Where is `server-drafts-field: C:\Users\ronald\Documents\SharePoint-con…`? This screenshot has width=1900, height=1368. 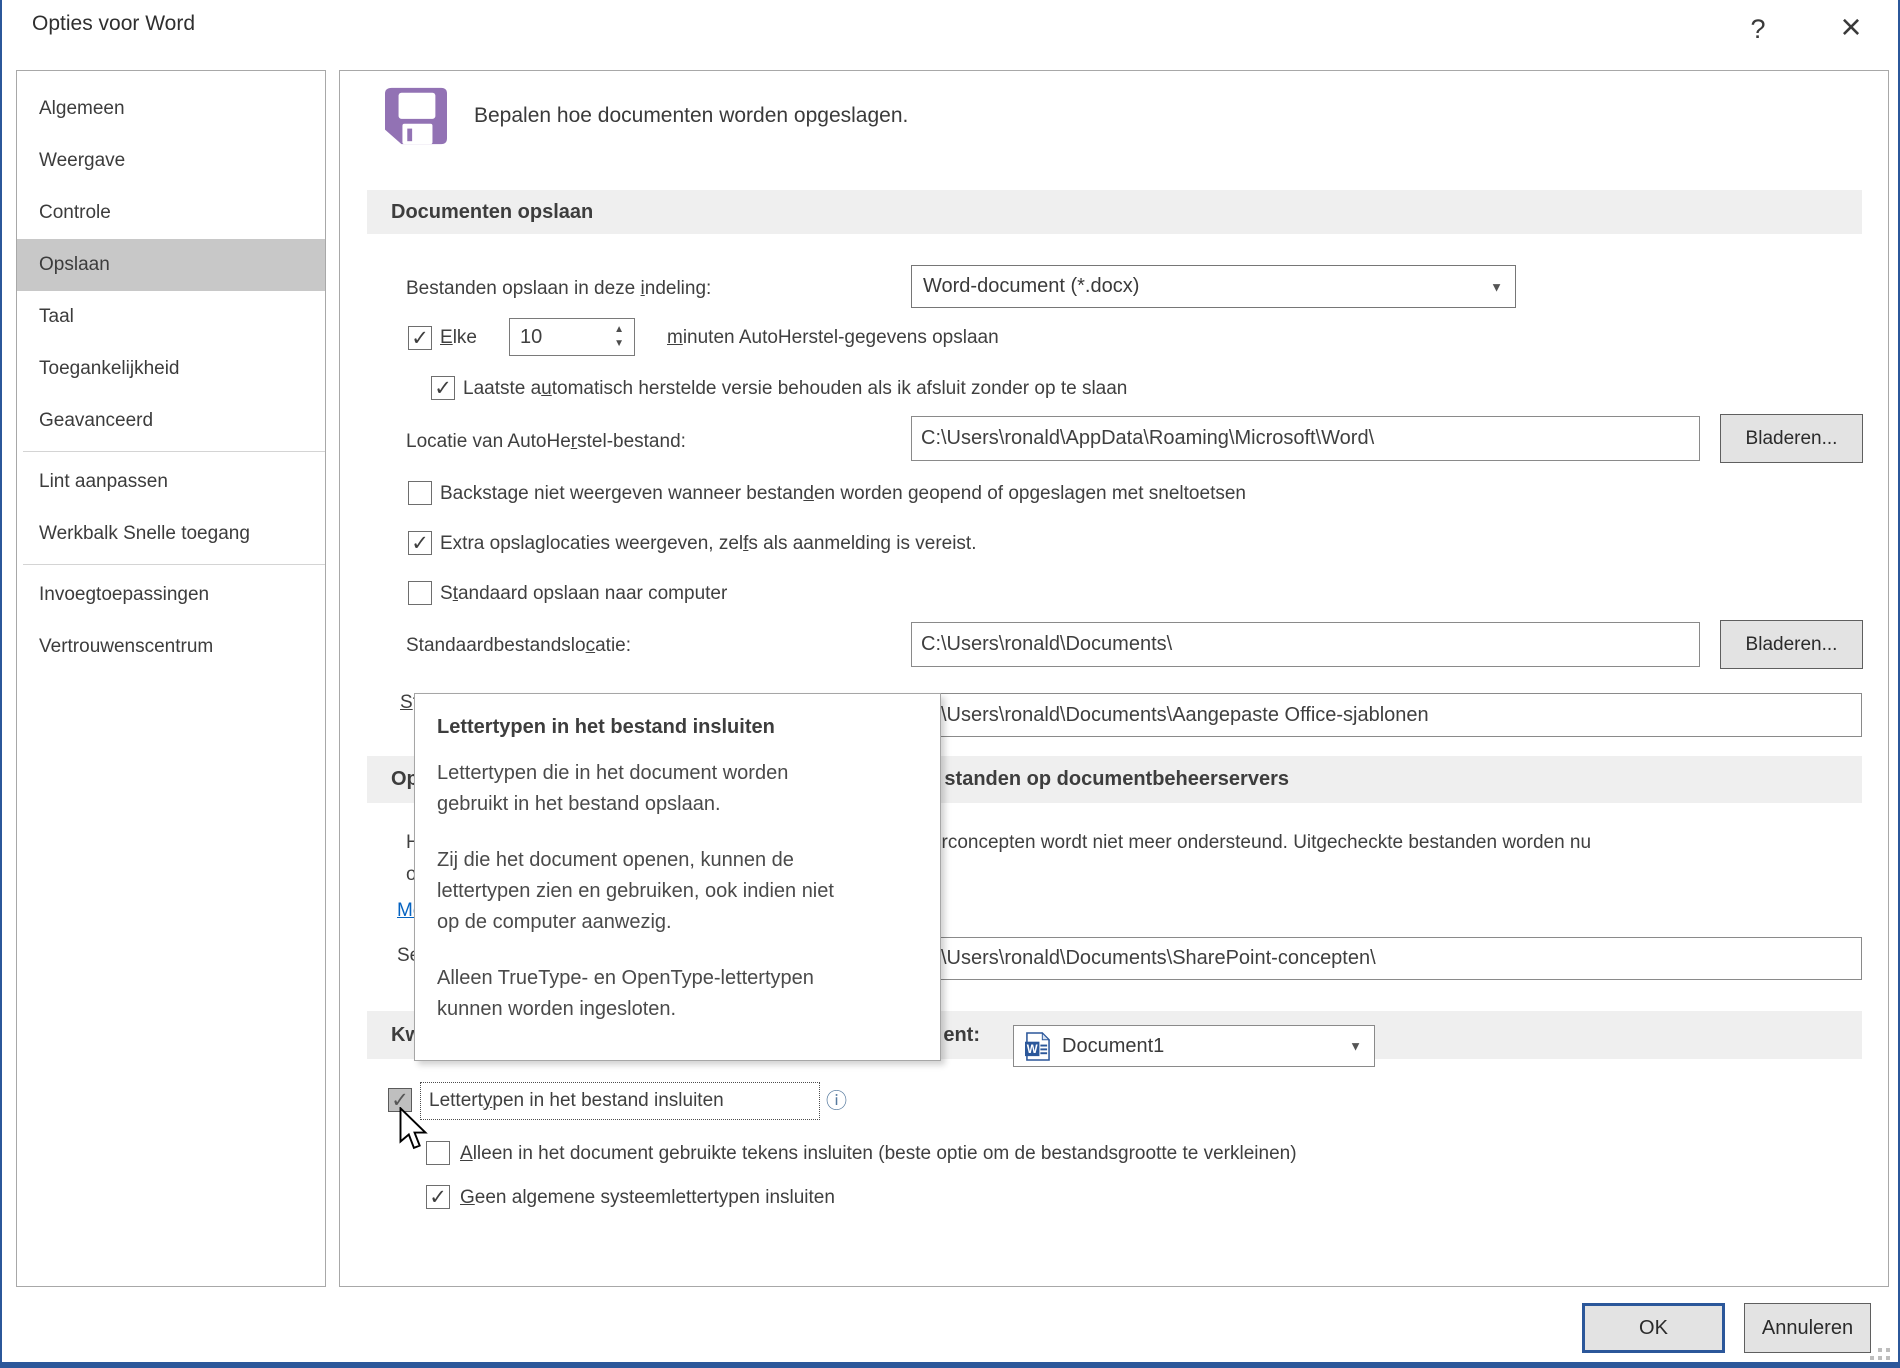
server-drafts-field: C:\Users\ronald\Documents\SharePoint-con… is located at coordinates (1386, 958).